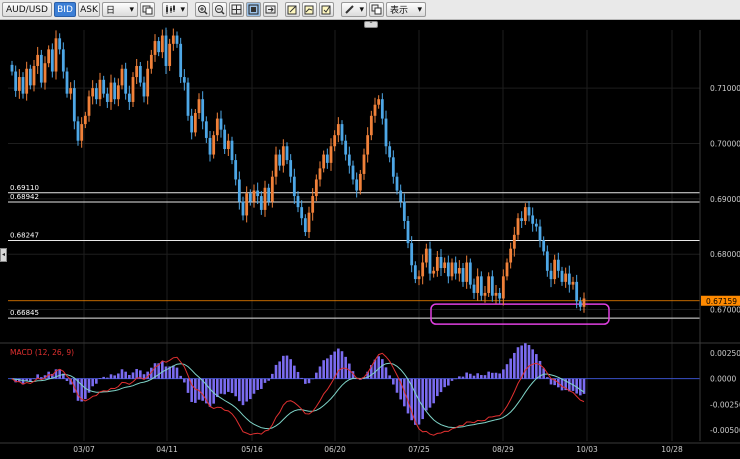 This screenshot has height=459, width=740. I want to click on level-label: 0.68247, so click(24, 236).